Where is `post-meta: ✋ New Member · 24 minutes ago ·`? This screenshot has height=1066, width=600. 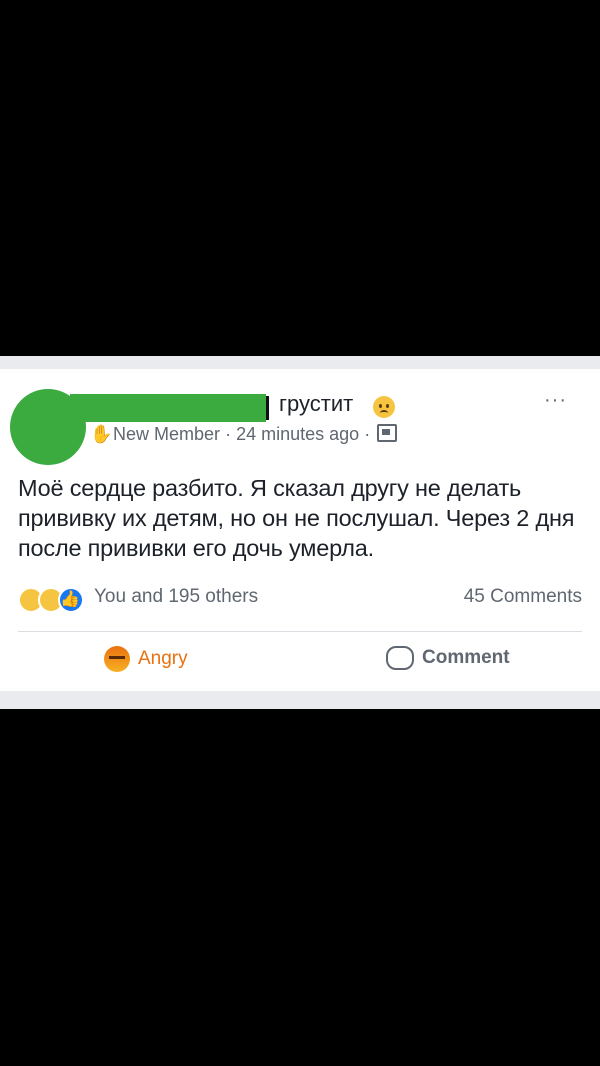 post-meta: ✋ New Member · 24 minutes ago · is located at coordinates (244, 434).